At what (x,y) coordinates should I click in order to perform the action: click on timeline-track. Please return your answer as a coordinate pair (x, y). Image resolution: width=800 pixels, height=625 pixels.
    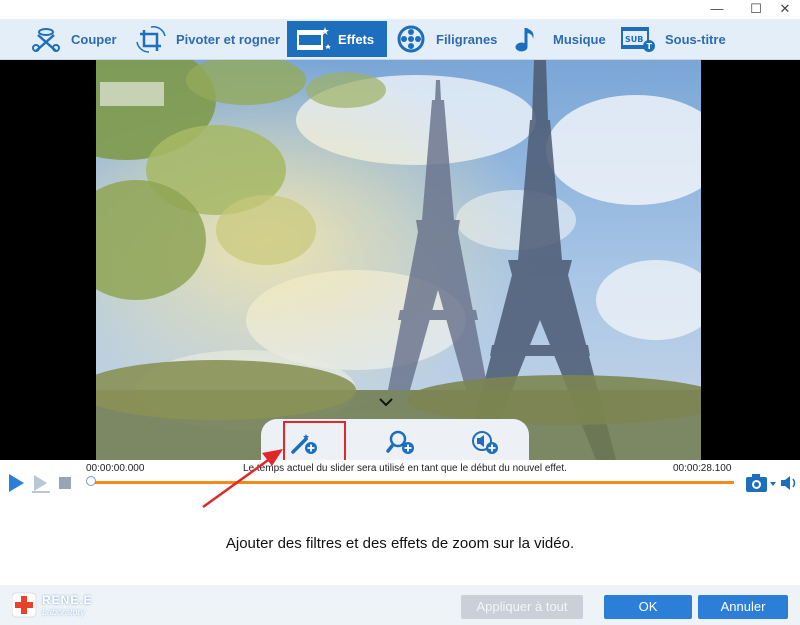
    Looking at the image, I should click on (413, 482).